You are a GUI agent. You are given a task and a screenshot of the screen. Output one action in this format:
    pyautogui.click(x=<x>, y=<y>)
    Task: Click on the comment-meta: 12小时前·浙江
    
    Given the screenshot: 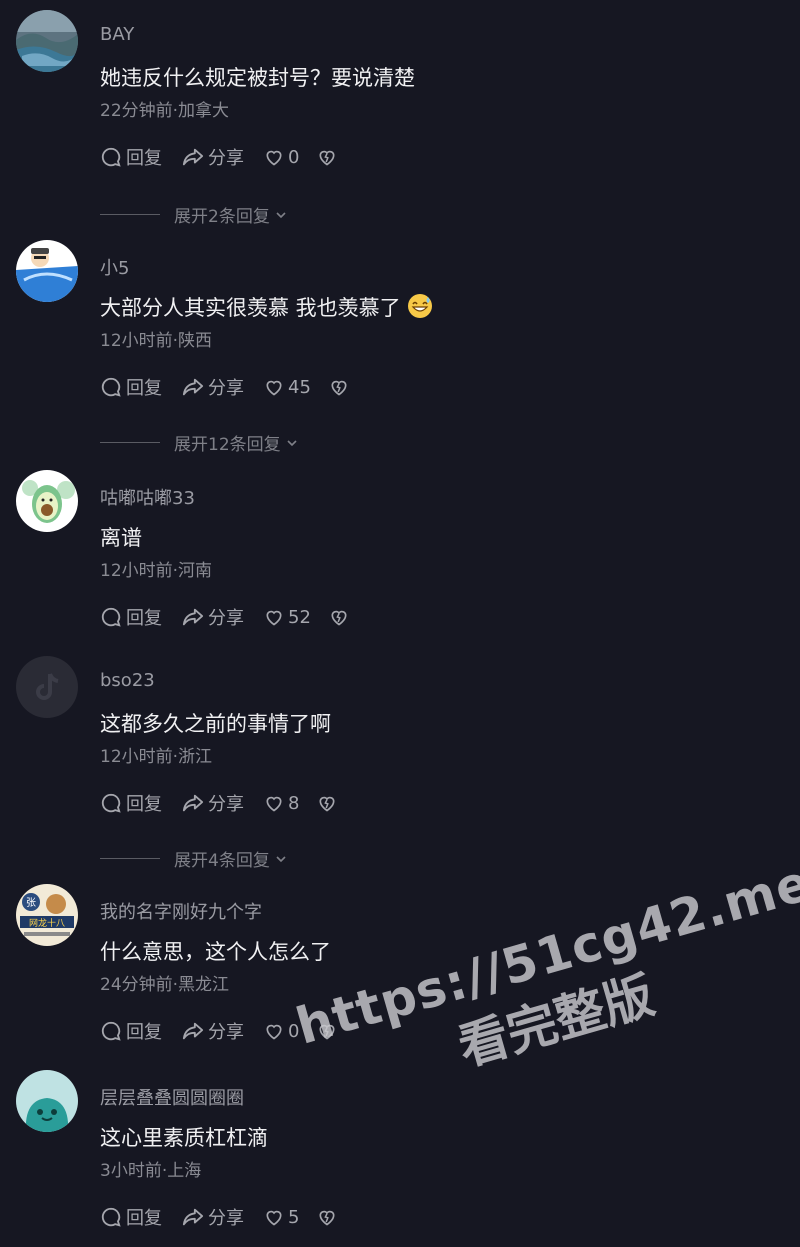 What is the action you would take?
    pyautogui.click(x=156, y=757)
    